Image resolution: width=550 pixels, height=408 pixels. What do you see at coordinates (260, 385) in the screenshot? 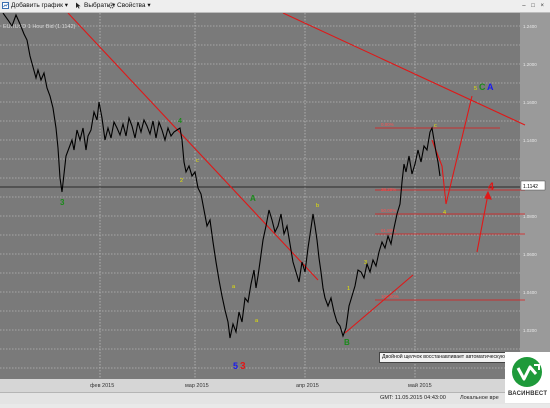
I see `time-axis-panel` at bounding box center [260, 385].